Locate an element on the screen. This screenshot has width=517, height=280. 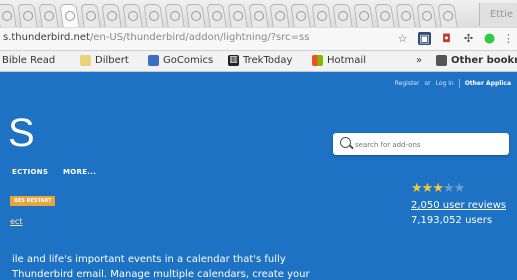
bookmark-label: TrekToday is located at coordinates (268, 60).